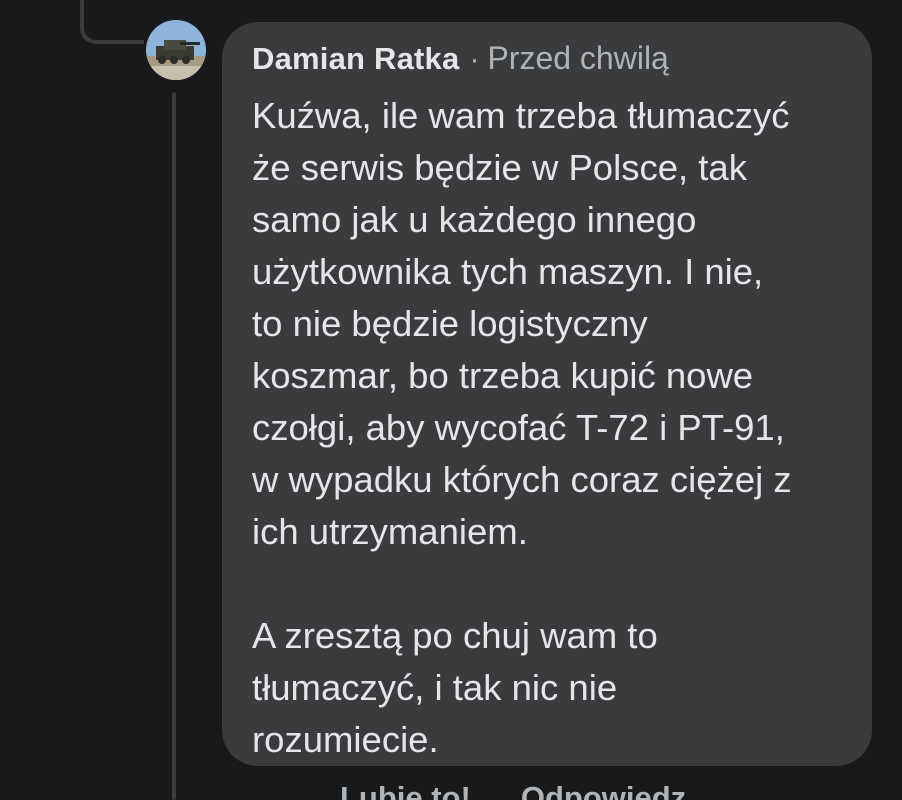 Image resolution: width=902 pixels, height=800 pixels. What do you see at coordinates (112, 22) in the screenshot?
I see `thread-connector` at bounding box center [112, 22].